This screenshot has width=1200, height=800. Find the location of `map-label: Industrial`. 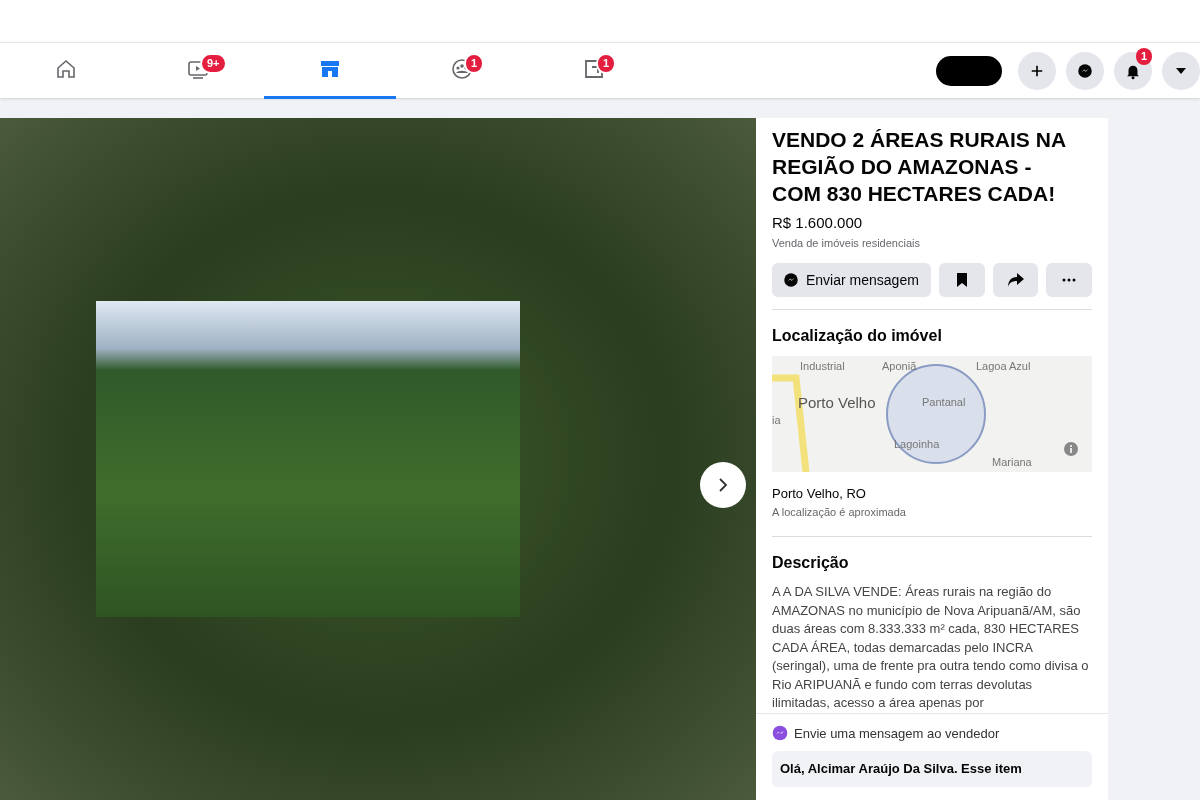

map-label: Industrial is located at coordinates (822, 366).